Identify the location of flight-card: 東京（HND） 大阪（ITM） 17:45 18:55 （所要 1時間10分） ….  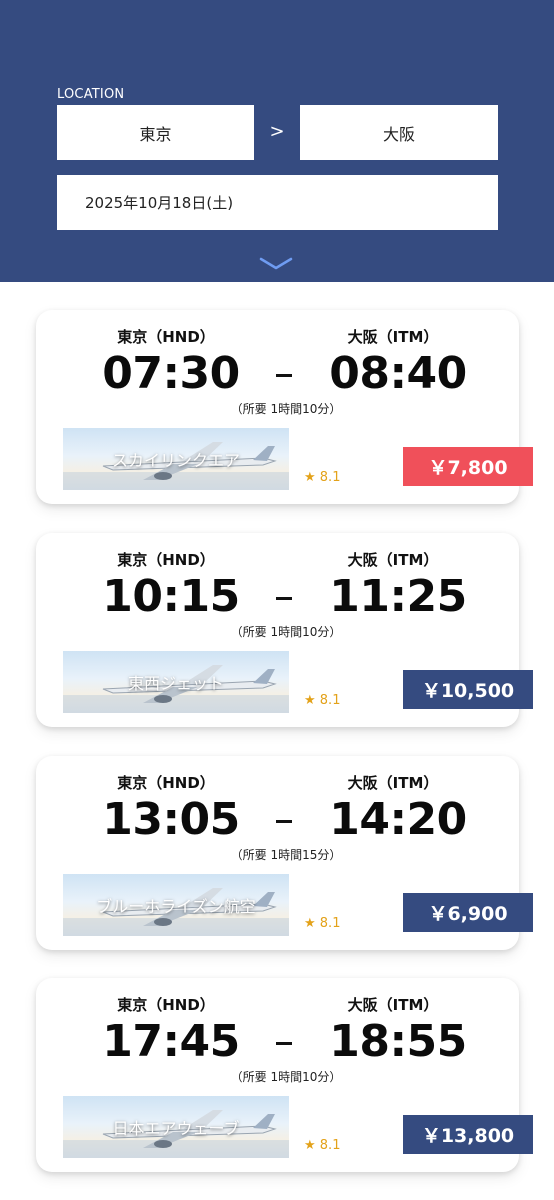
(284, 1075).